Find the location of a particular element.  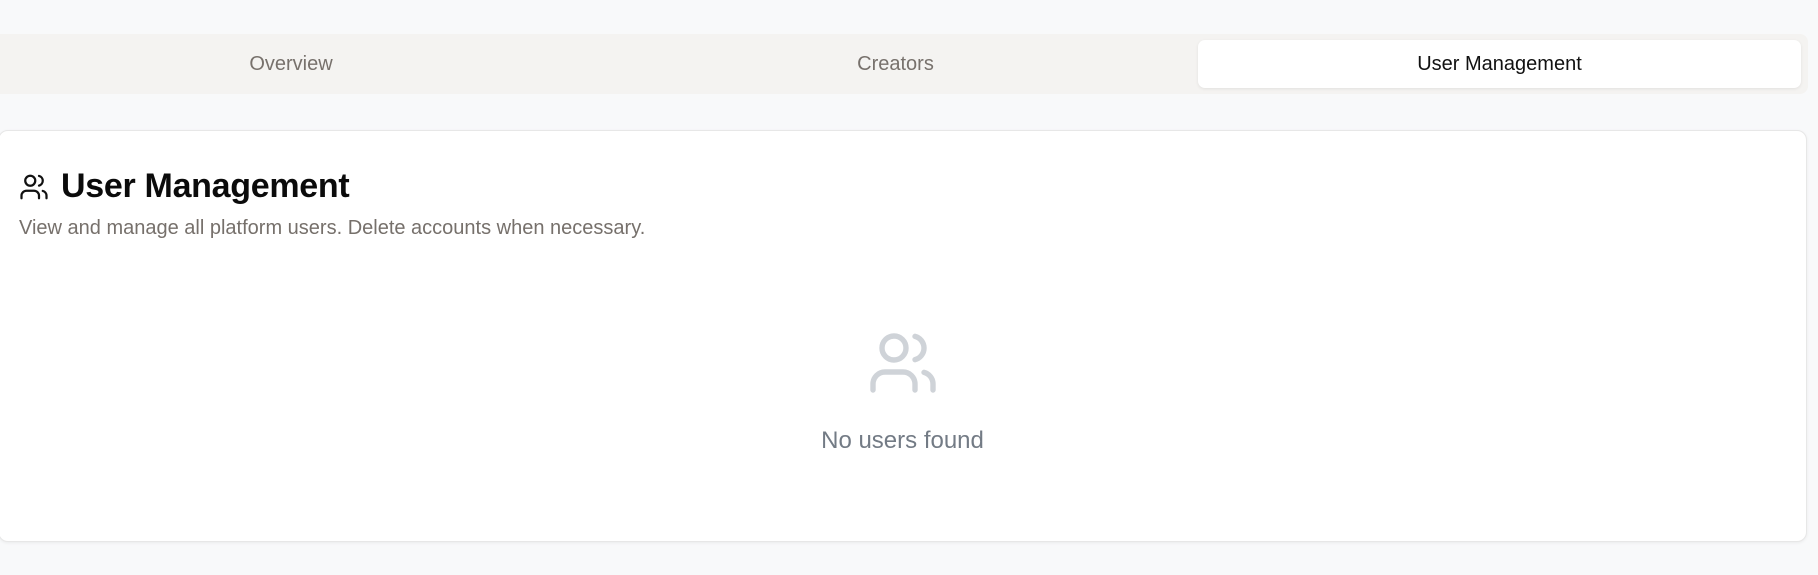

card-header: User Management is located at coordinates (184, 186).